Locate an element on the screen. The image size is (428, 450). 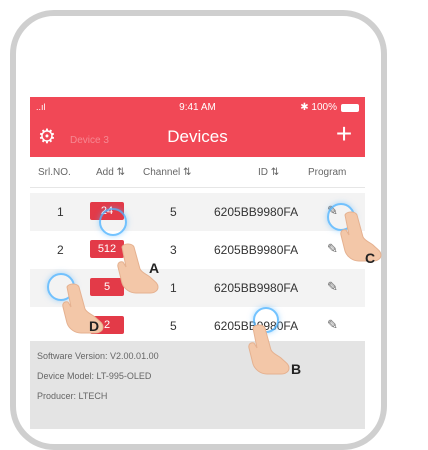
callout-d: D is located at coordinates (94, 326).